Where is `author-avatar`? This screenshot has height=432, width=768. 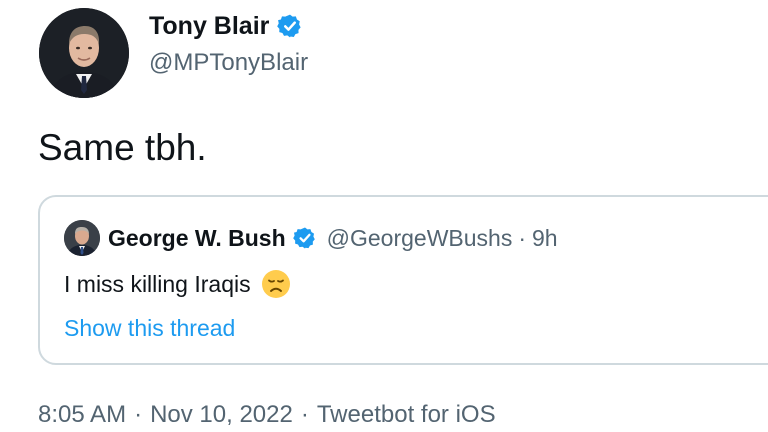 author-avatar is located at coordinates (84, 53).